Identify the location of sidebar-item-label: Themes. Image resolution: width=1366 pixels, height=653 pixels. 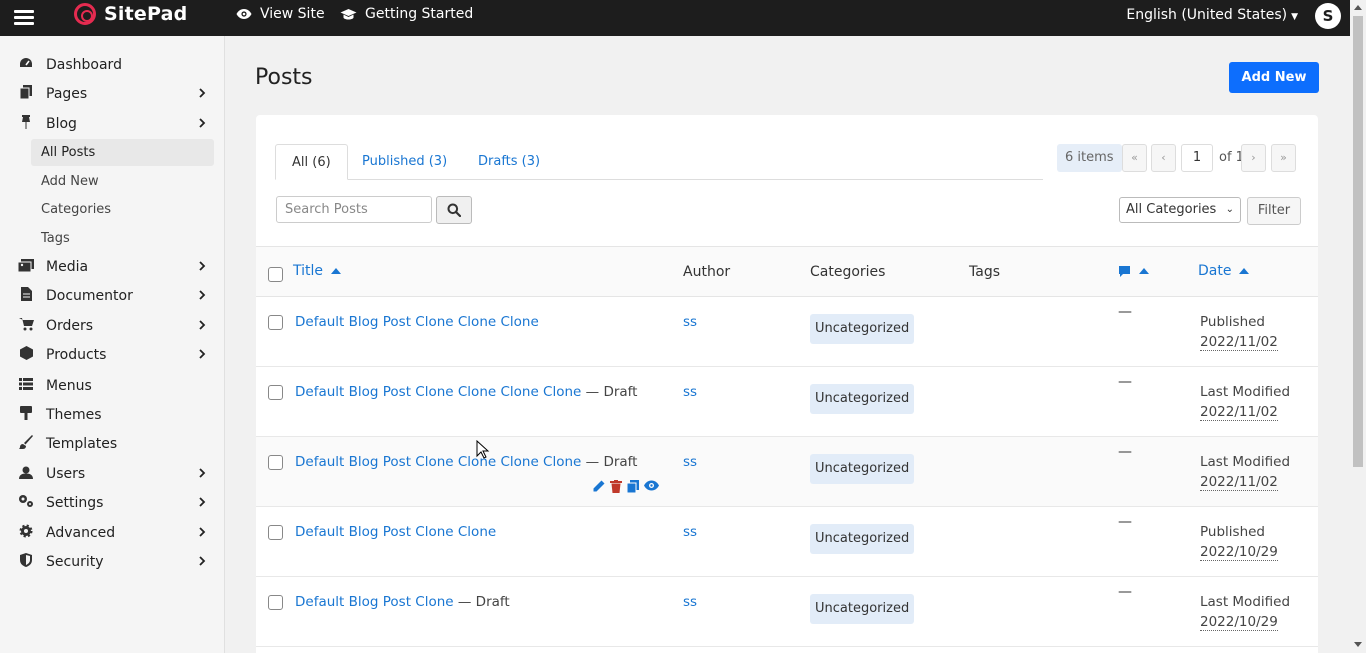
(74, 415).